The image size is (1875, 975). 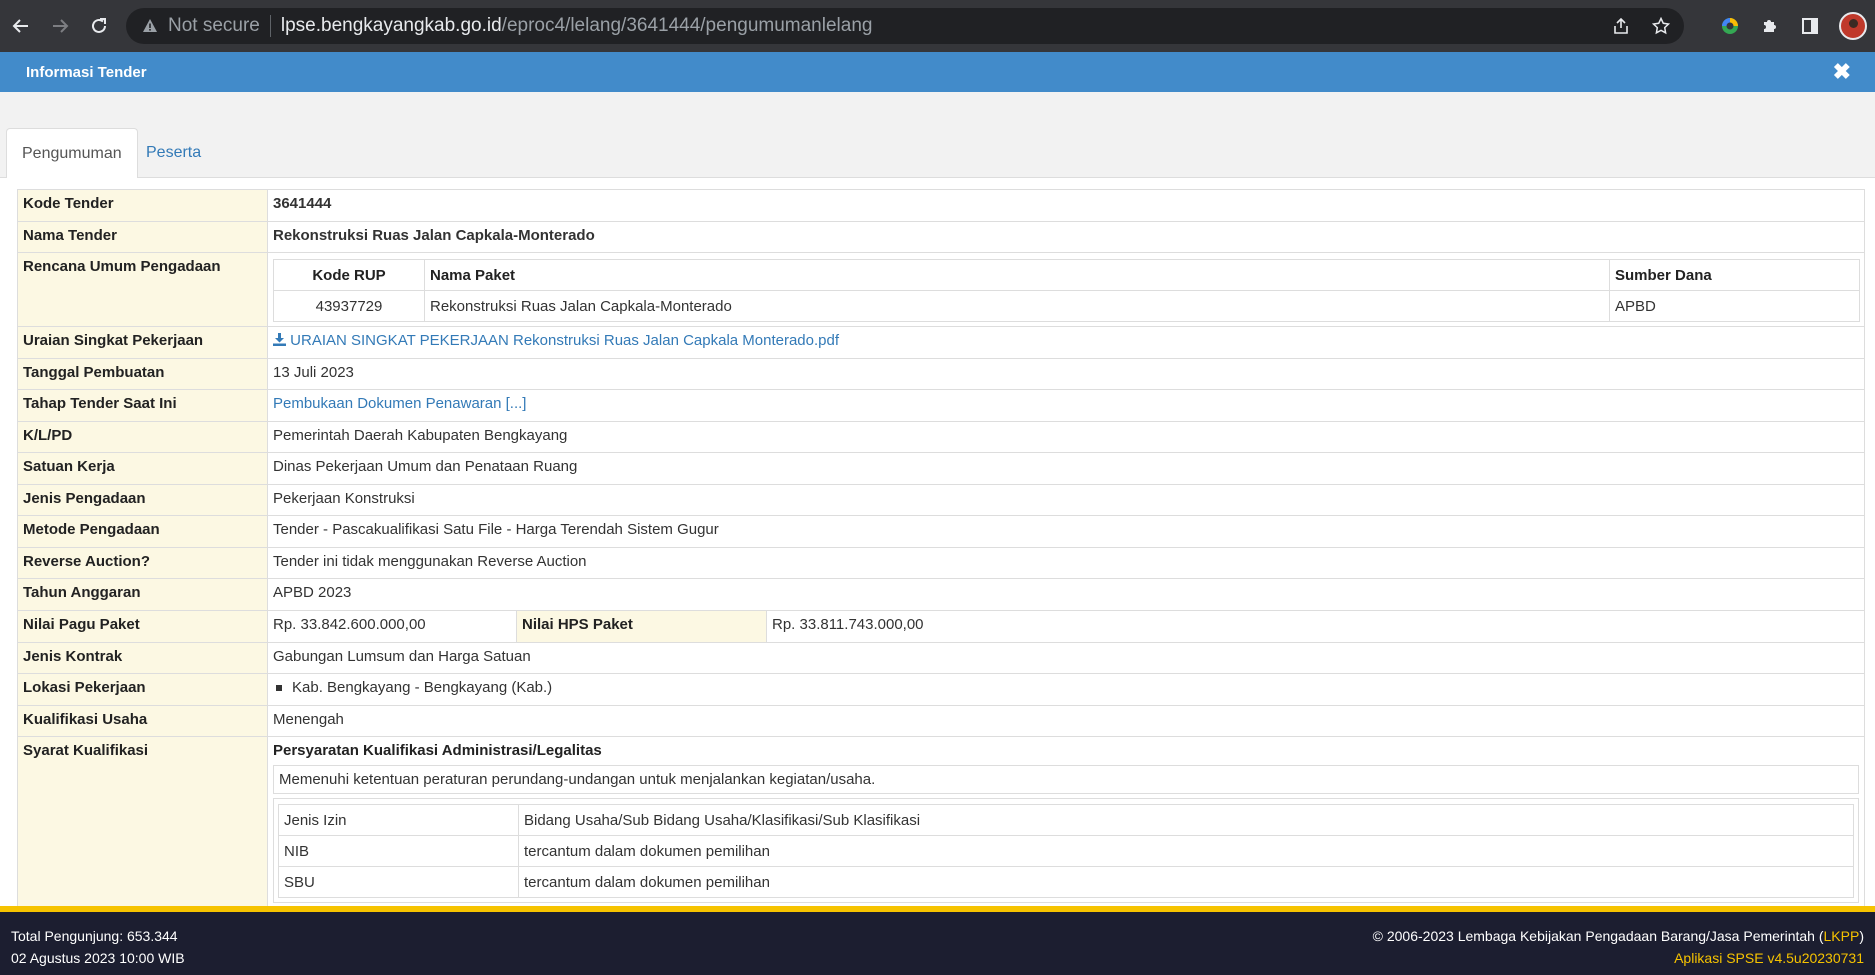 I want to click on table-row: Kualifikasi Usaha Menengah, so click(x=941, y=720).